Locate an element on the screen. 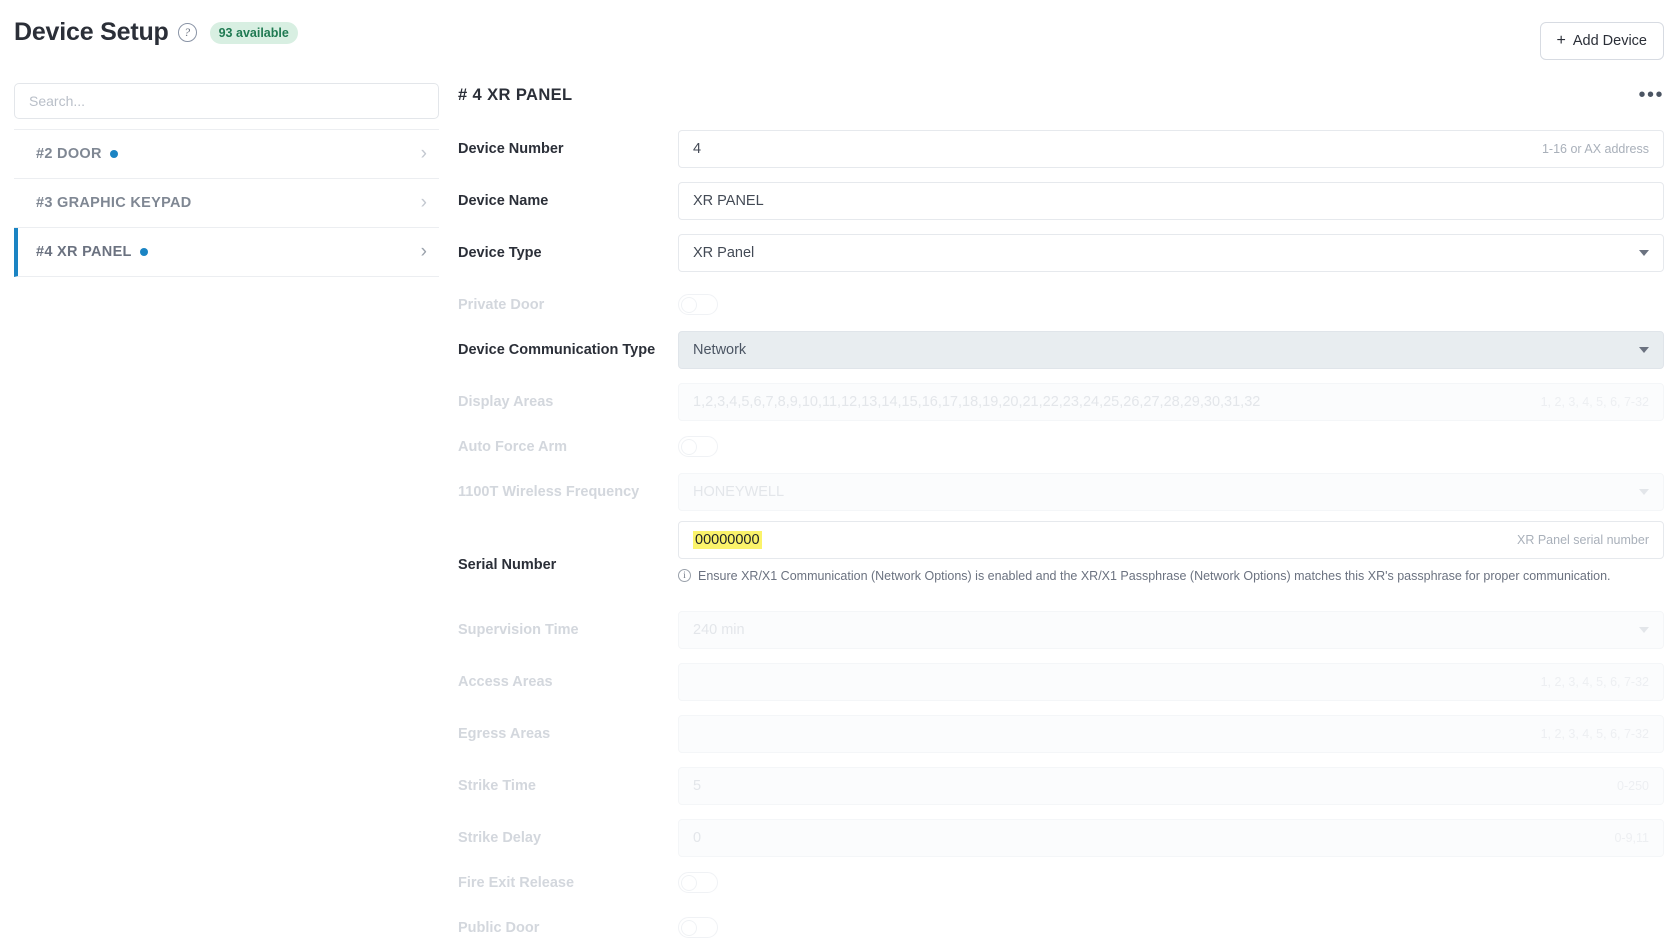 The width and height of the screenshot is (1678, 947). field-value: 00000000 is located at coordinates (727, 540).